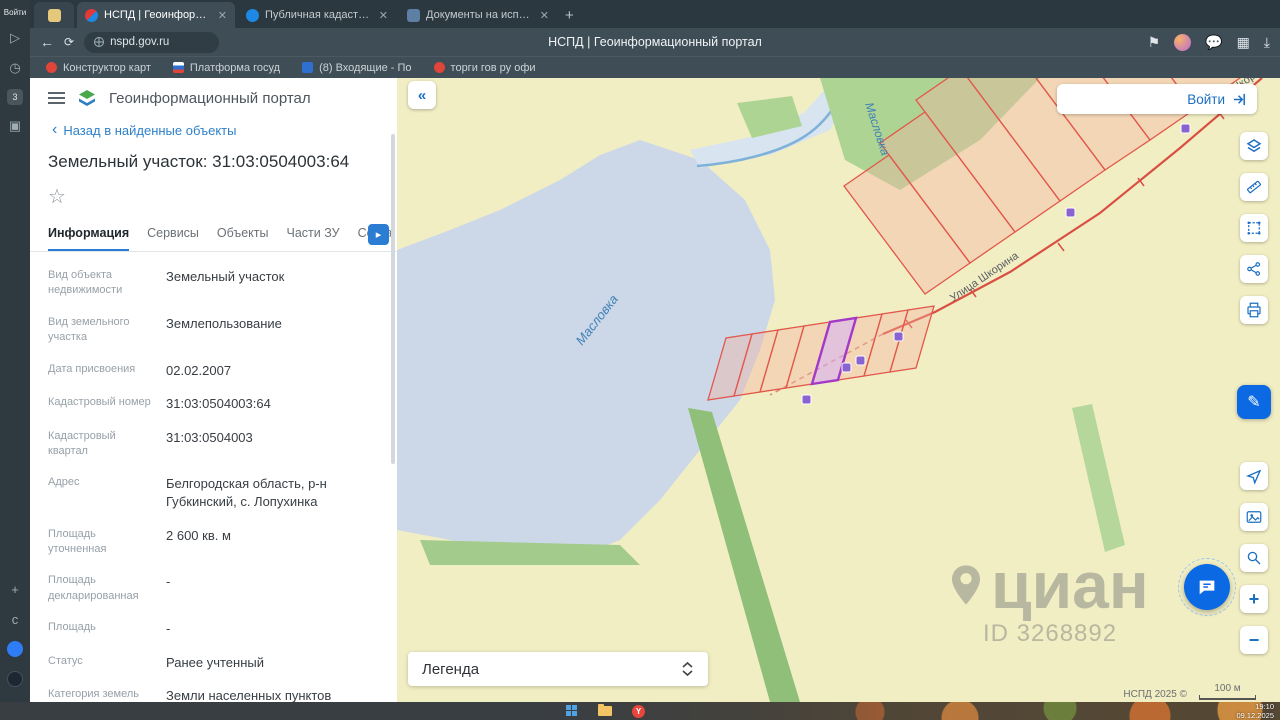 This screenshot has width=1280, height=720. I want to click on geoportal-logo-icon, so click(87, 98).